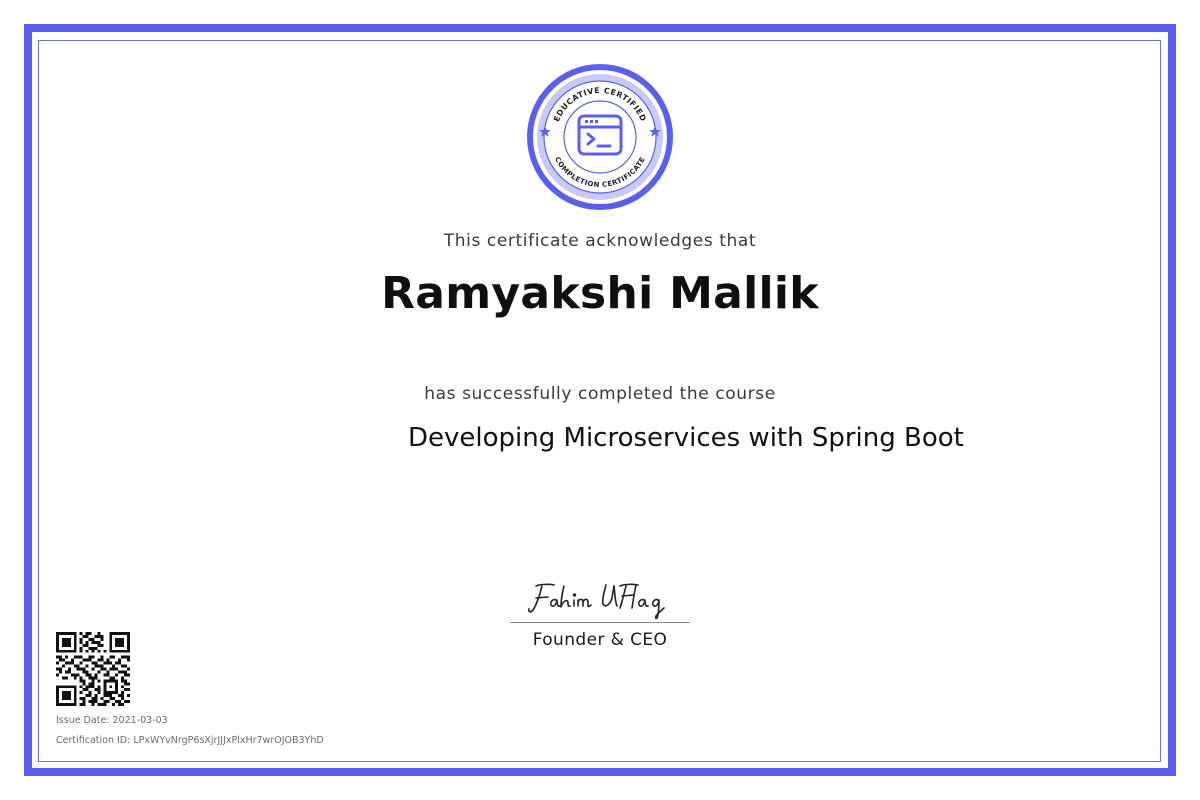 The image size is (1200, 800). I want to click on signature-image, so click(596, 601).